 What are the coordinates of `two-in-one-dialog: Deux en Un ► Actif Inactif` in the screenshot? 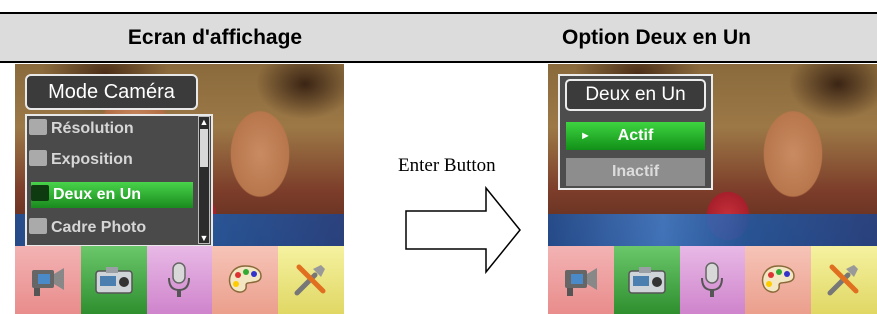 It's located at (635, 132).